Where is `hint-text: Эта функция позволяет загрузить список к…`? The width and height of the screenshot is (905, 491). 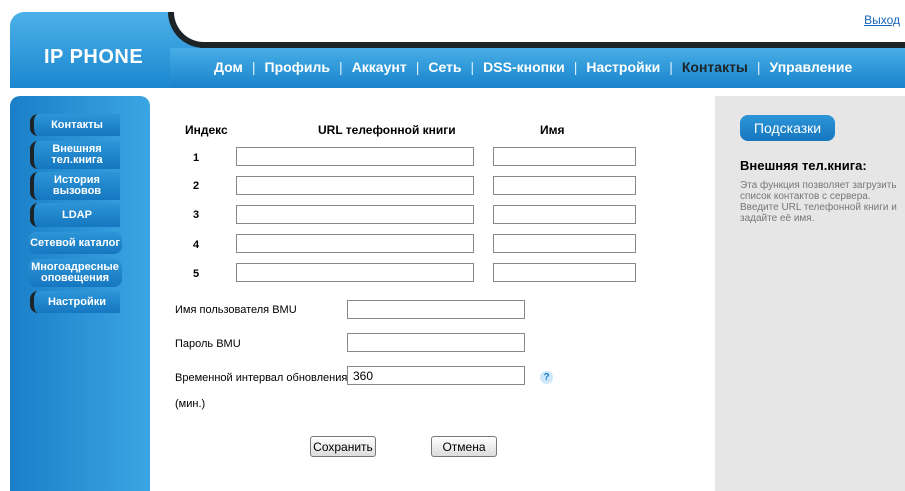
hint-text: Эта функция позволяет загрузить список к… is located at coordinates (818, 202).